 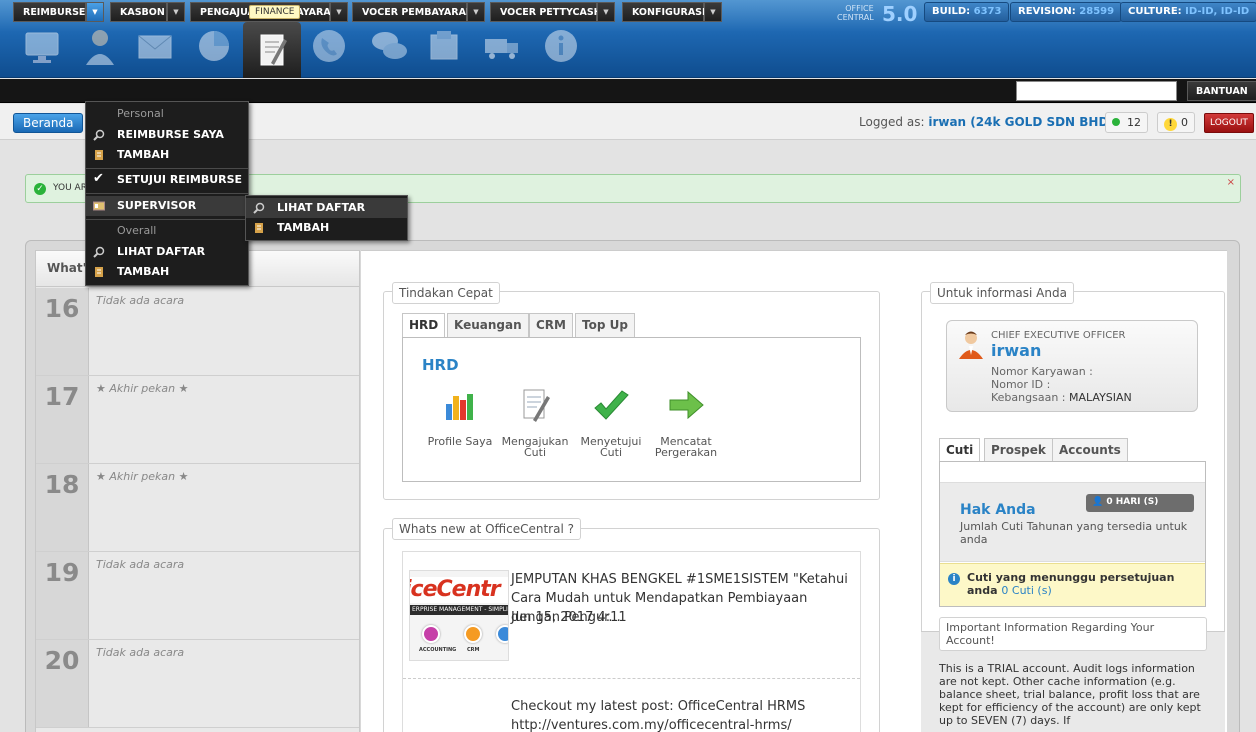 I want to click on whats-new-legend: Whats new at OfficeCentral ?, so click(x=486, y=529).